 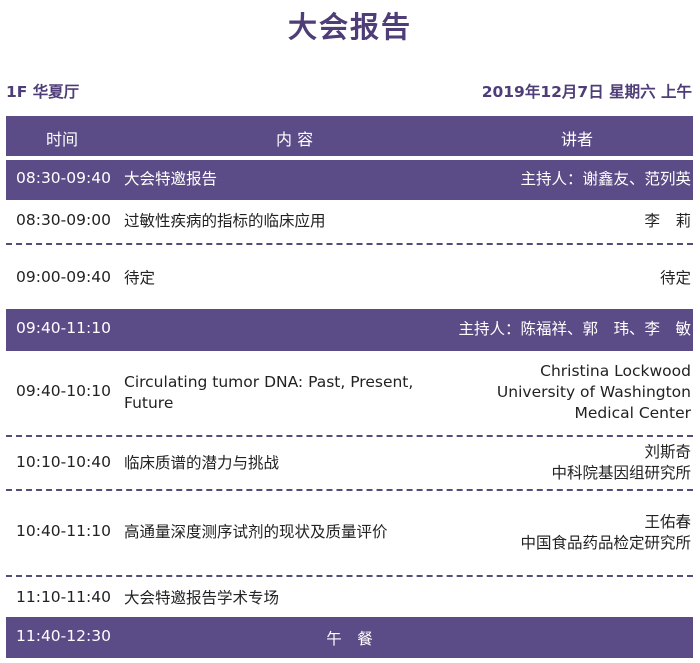 I want to click on content-cell: 过敏性疾病的指标的临床应用, so click(x=225, y=221).